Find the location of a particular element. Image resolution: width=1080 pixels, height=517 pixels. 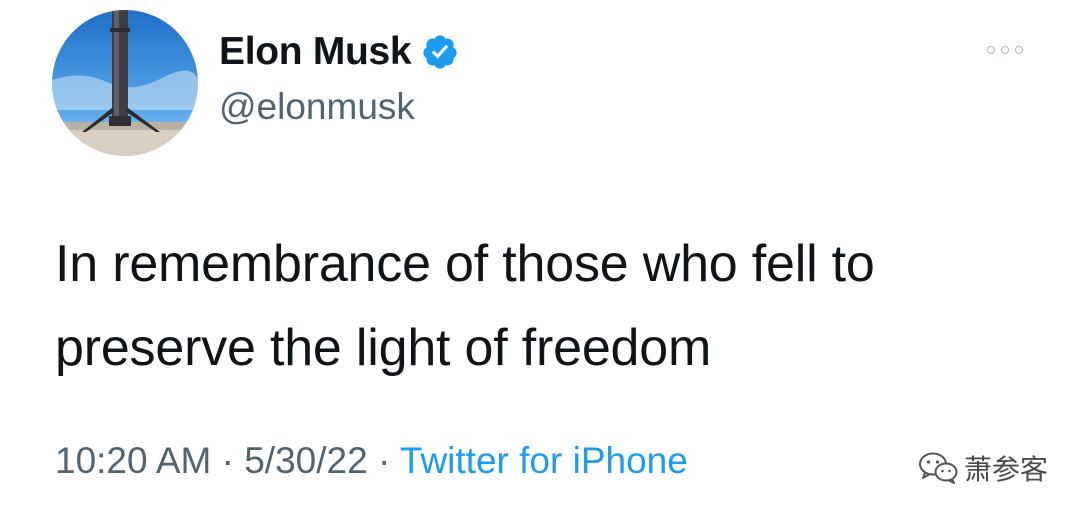

tweet-time: 10:20 AM is located at coordinates (133, 460).